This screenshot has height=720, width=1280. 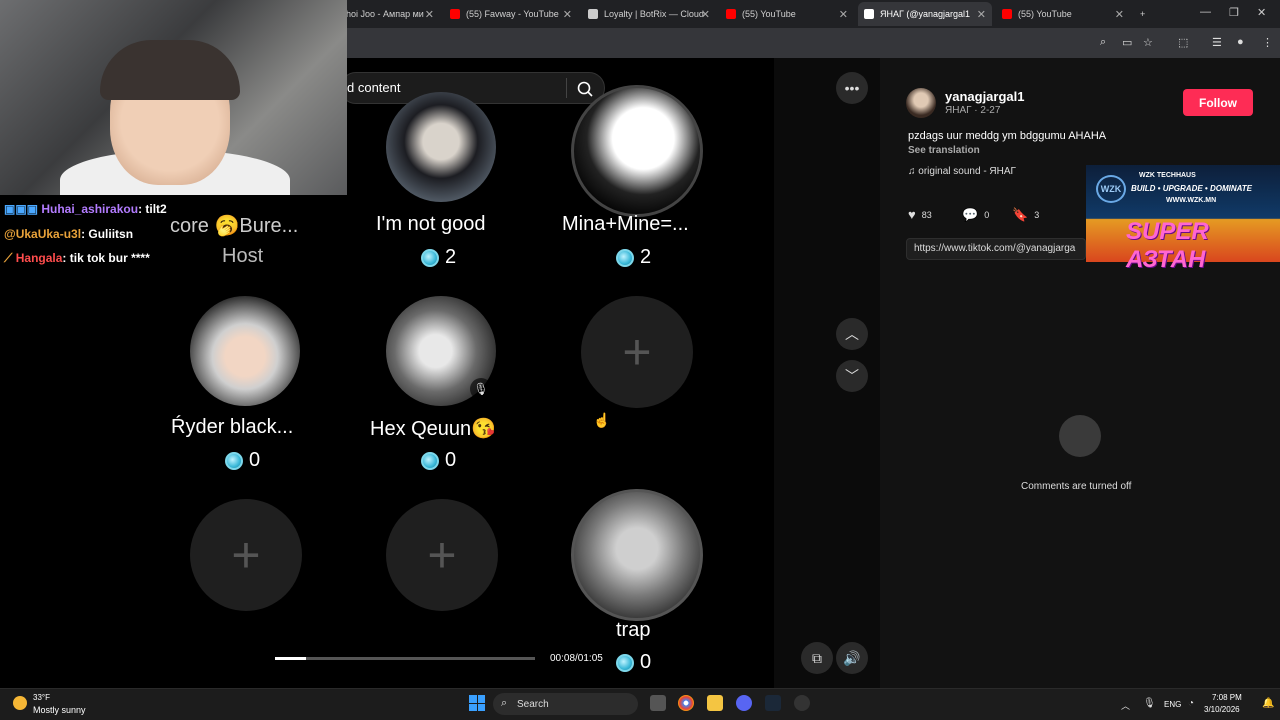 What do you see at coordinates (1172, 704) in the screenshot?
I see `language-indicator: ENG` at bounding box center [1172, 704].